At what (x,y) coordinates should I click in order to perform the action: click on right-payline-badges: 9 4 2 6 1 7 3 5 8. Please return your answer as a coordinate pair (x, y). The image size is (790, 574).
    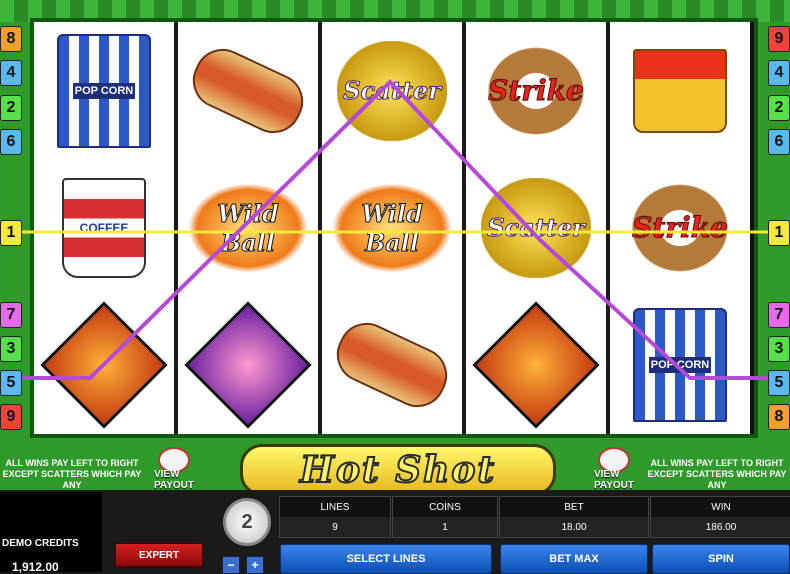
    Looking at the image, I should click on (779, 232).